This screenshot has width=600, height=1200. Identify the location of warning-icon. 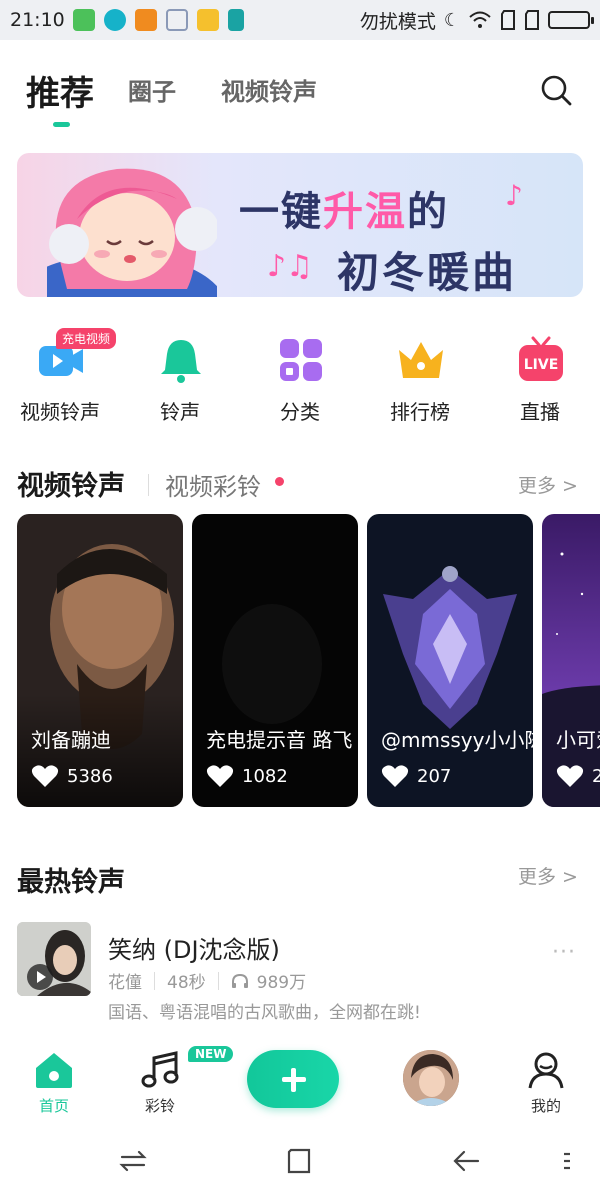
(145, 20).